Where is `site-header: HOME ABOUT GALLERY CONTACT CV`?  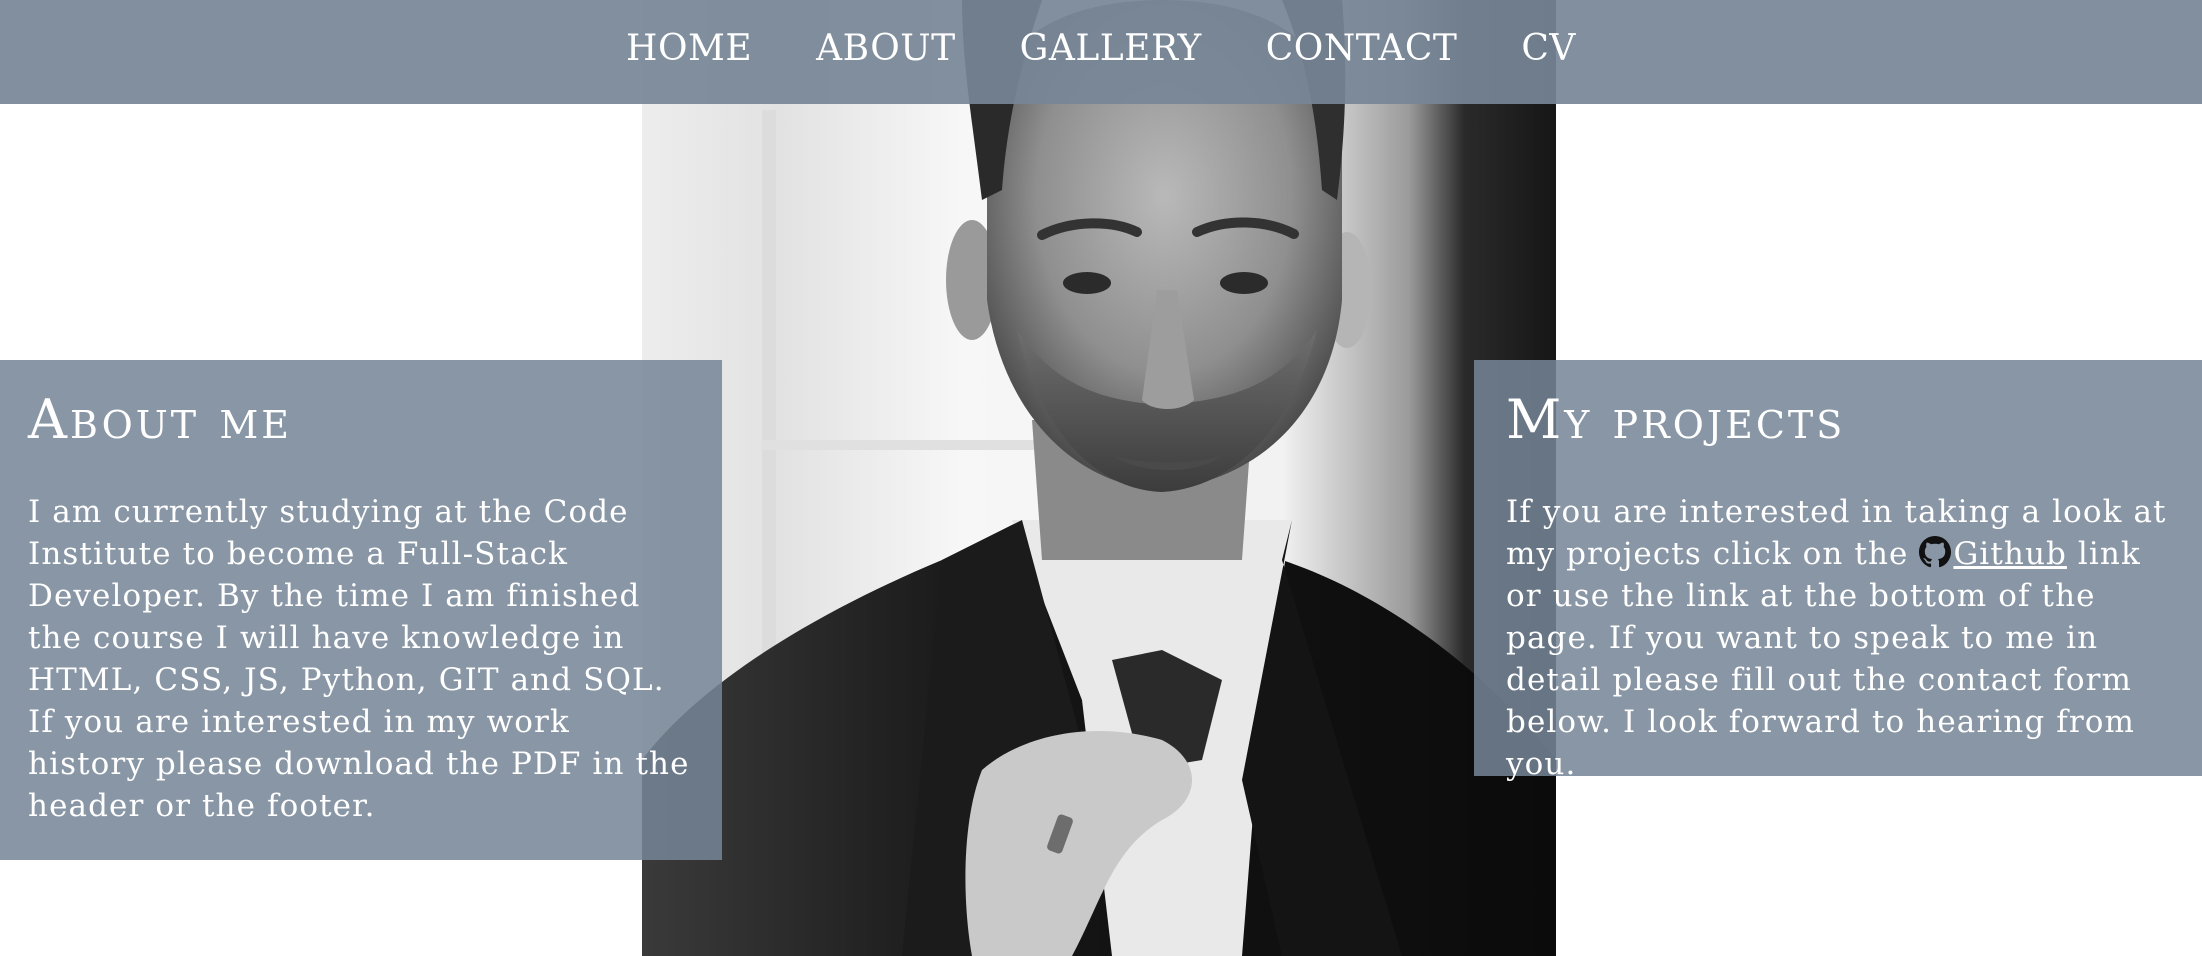
site-header: HOME ABOUT GALLERY CONTACT CV is located at coordinates (1101, 52).